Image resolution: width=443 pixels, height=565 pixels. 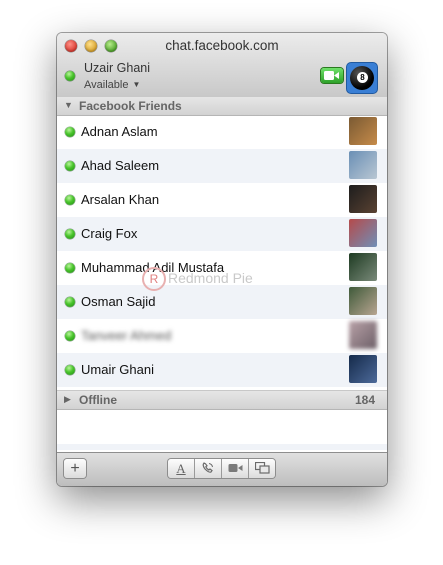 I want to click on user-name: Uzair Ghani, so click(x=117, y=68).